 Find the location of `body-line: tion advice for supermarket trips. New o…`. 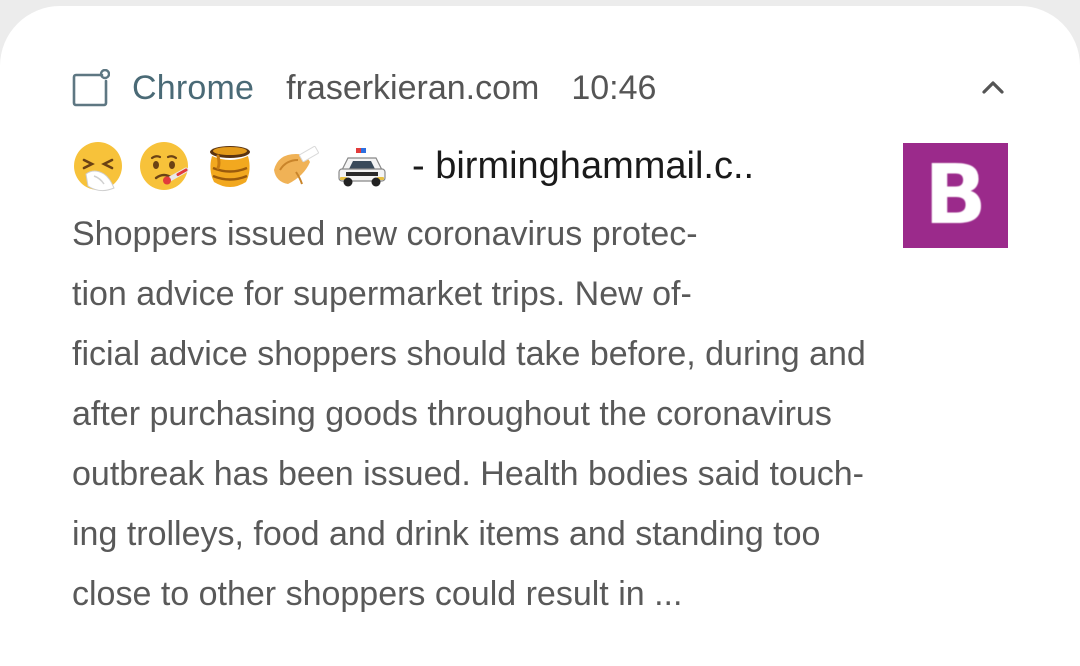

body-line: tion advice for supermarket trips. New o… is located at coordinates (382, 294).